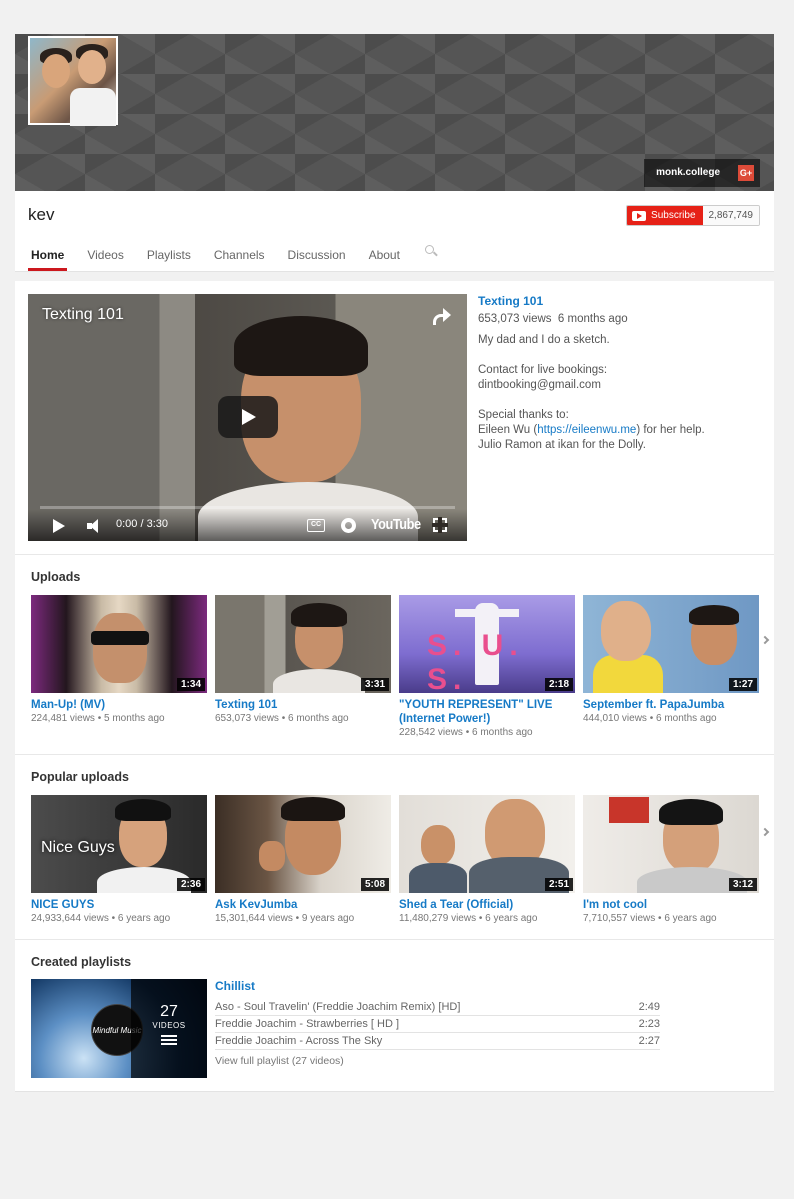  Describe the element at coordinates (620, 301) in the screenshot. I see `featured-title: Texting 101` at that location.